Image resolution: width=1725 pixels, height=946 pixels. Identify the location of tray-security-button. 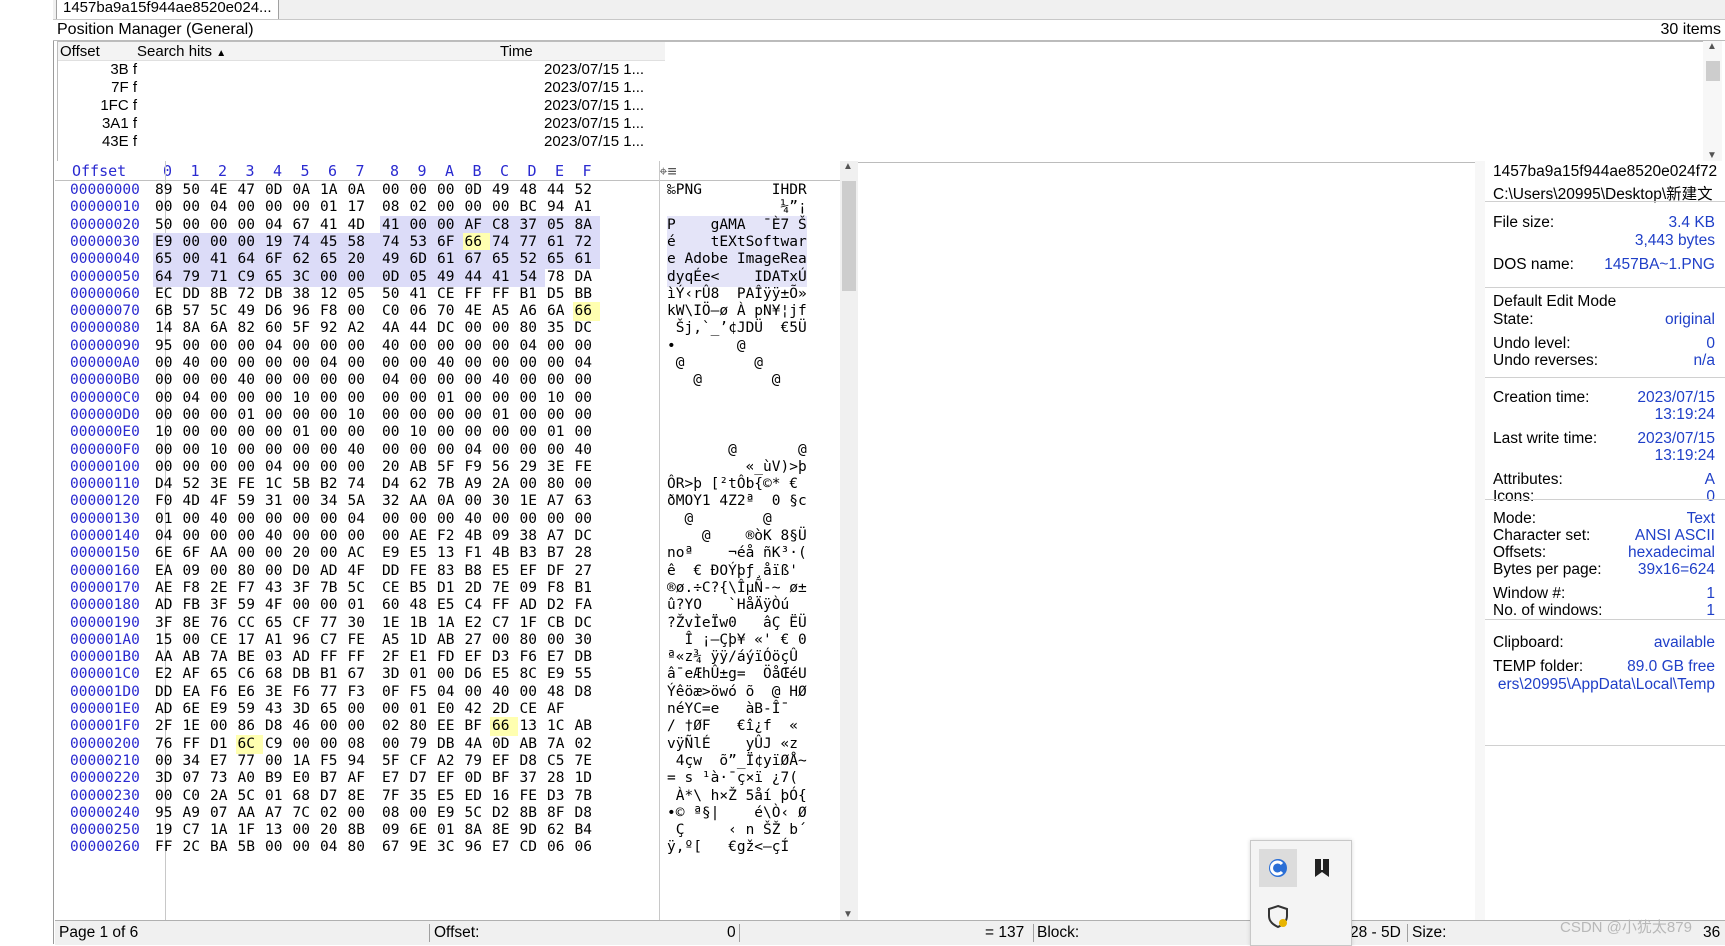
(1278, 916).